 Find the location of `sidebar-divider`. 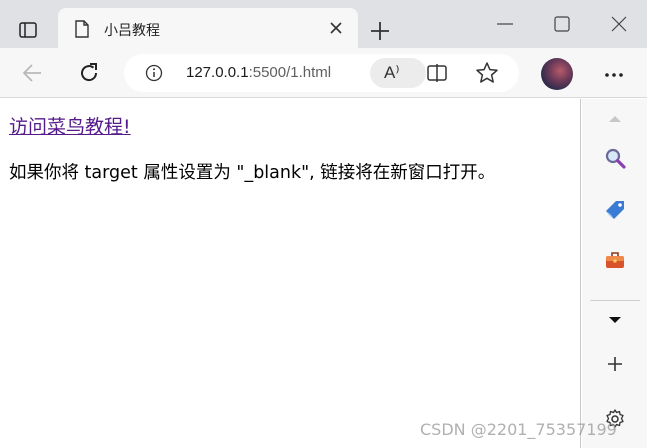

sidebar-divider is located at coordinates (615, 300).